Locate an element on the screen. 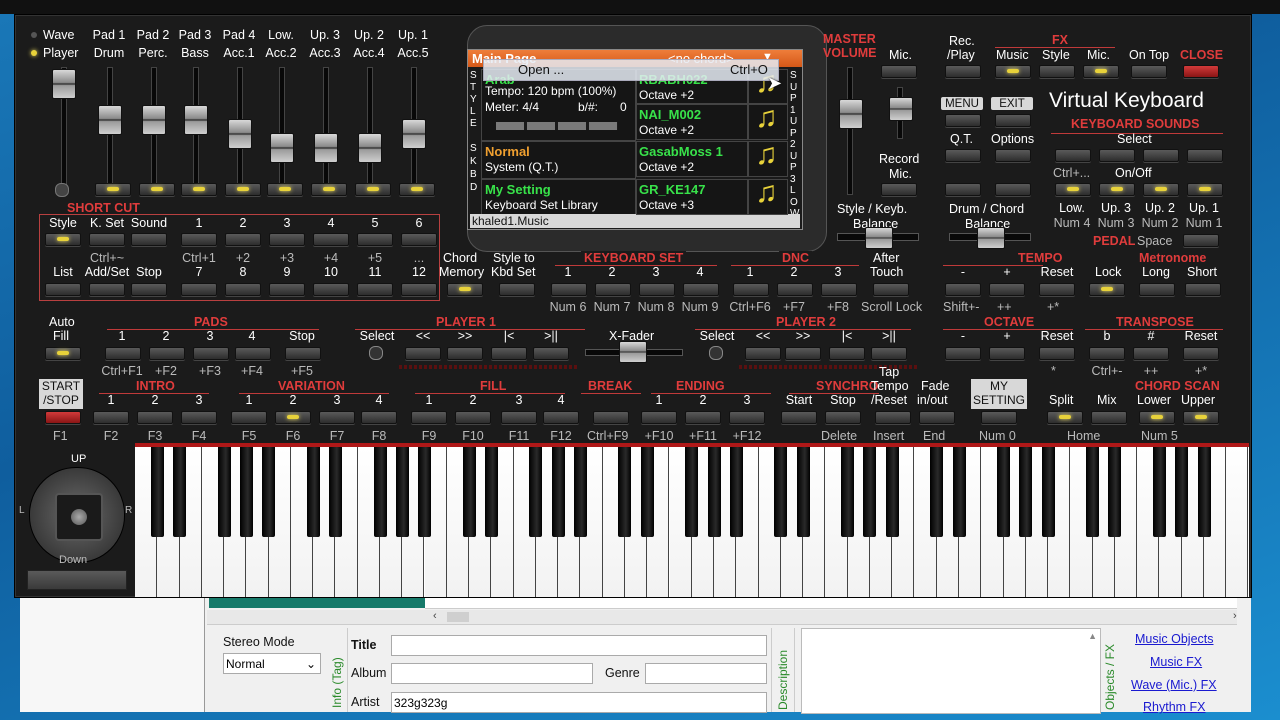 The image size is (1280, 720). drum-chord-balance-knob is located at coordinates (991, 238).